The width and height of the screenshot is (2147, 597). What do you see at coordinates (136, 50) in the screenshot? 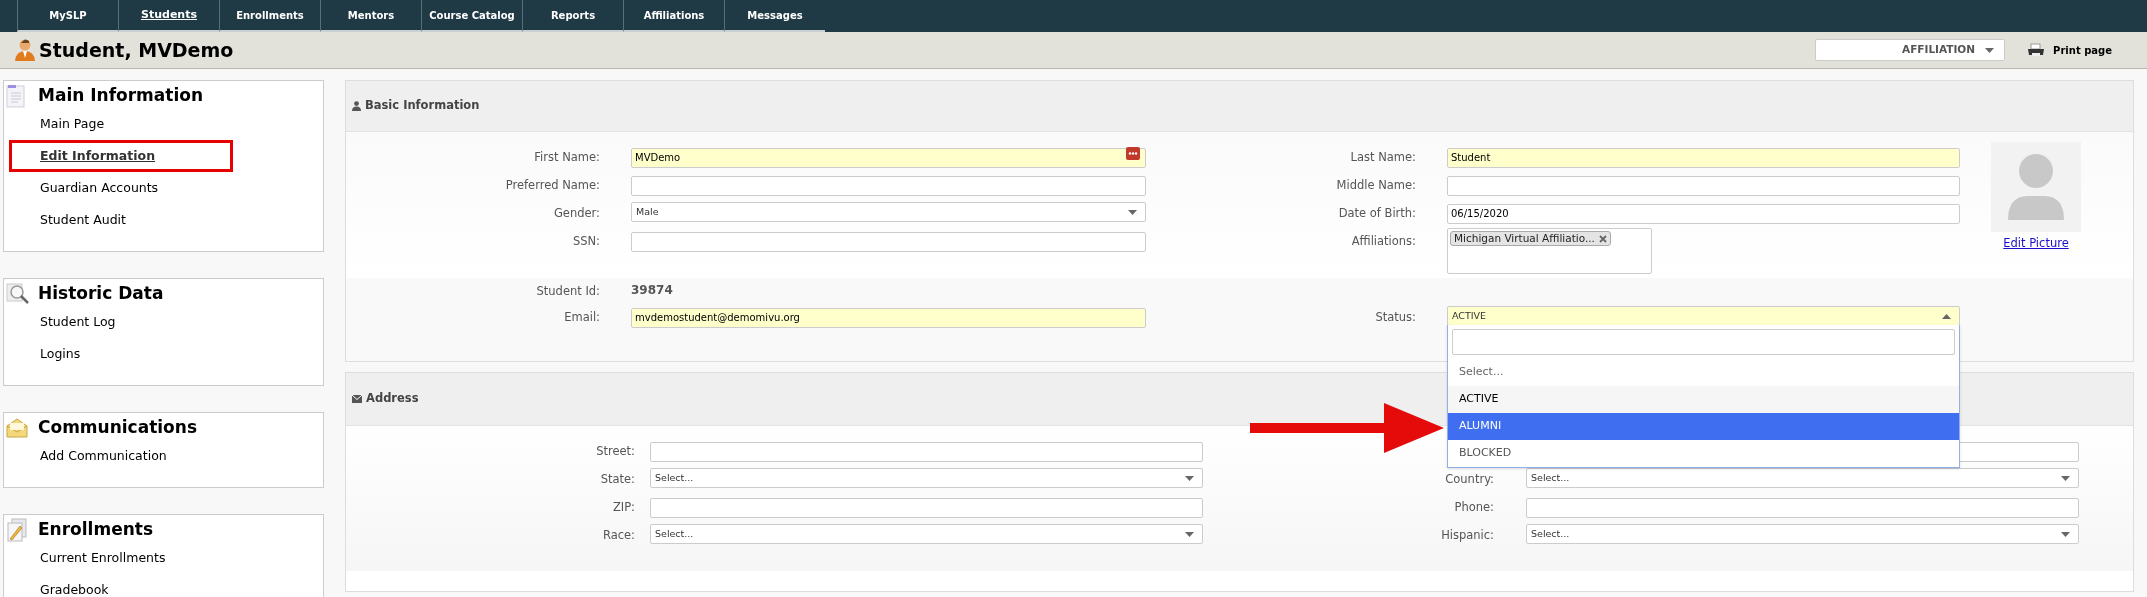
I see `page-title: Student, MVDemo` at bounding box center [136, 50].